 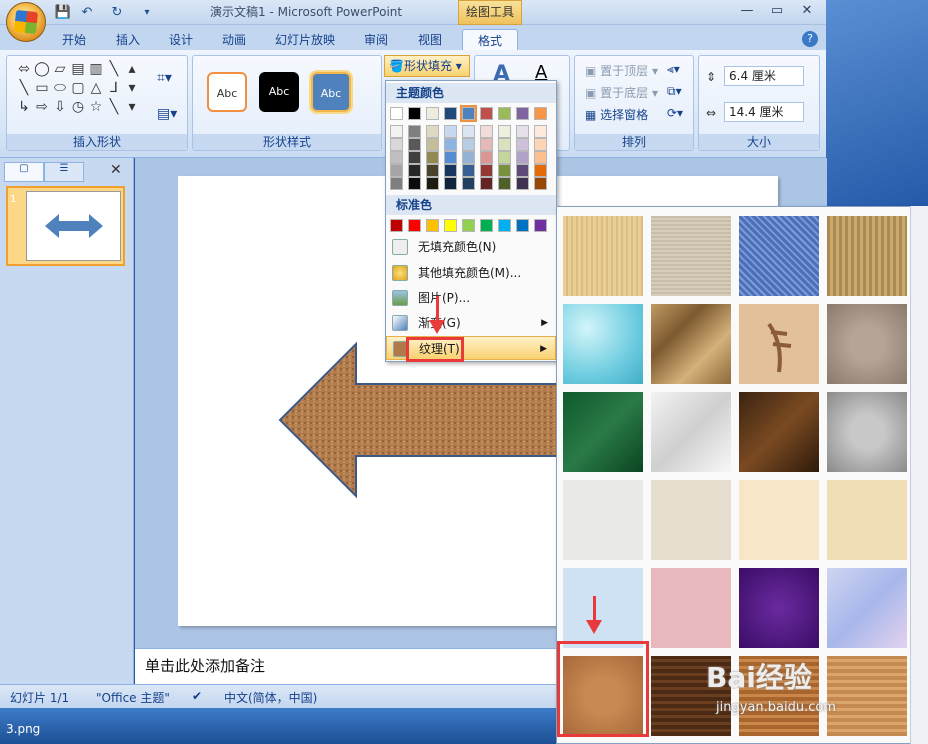 What do you see at coordinates (867, 344) in the screenshot?
I see `texture-sand` at bounding box center [867, 344].